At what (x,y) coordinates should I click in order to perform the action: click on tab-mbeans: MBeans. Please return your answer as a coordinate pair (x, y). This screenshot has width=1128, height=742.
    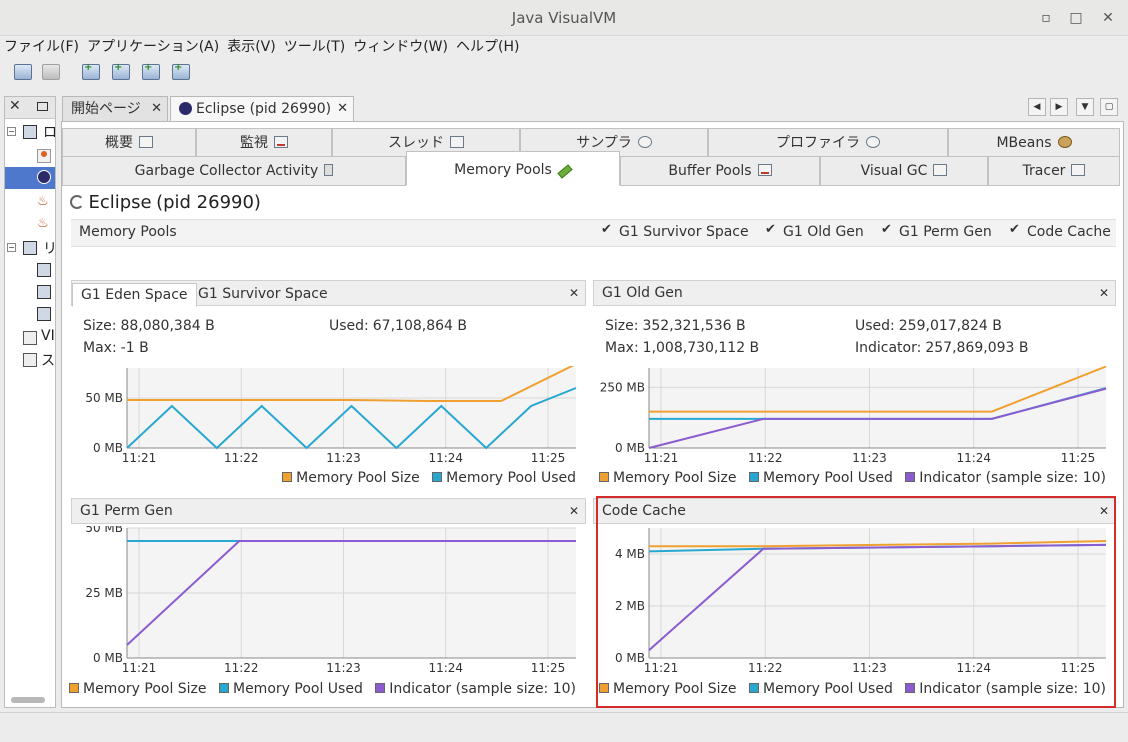
    Looking at the image, I should click on (1034, 143).